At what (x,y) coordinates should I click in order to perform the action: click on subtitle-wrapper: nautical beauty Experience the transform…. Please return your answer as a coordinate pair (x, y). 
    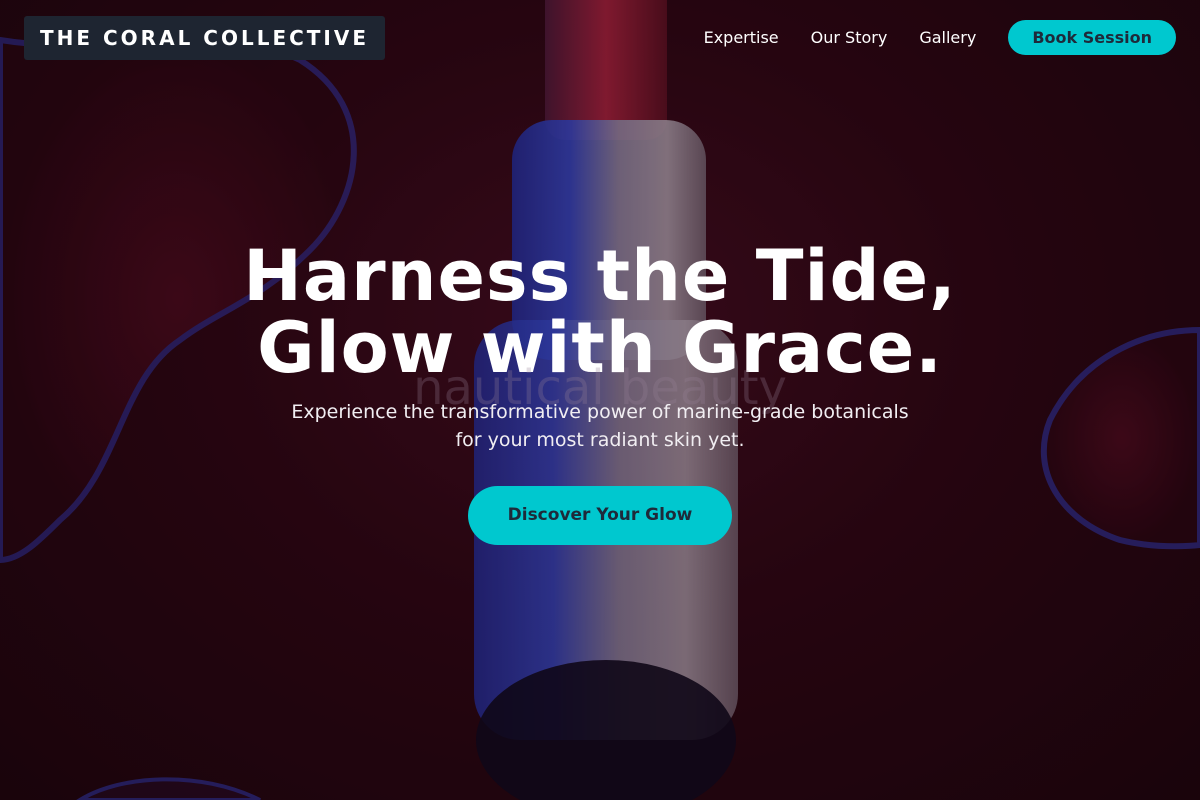
    Looking at the image, I should click on (600, 407).